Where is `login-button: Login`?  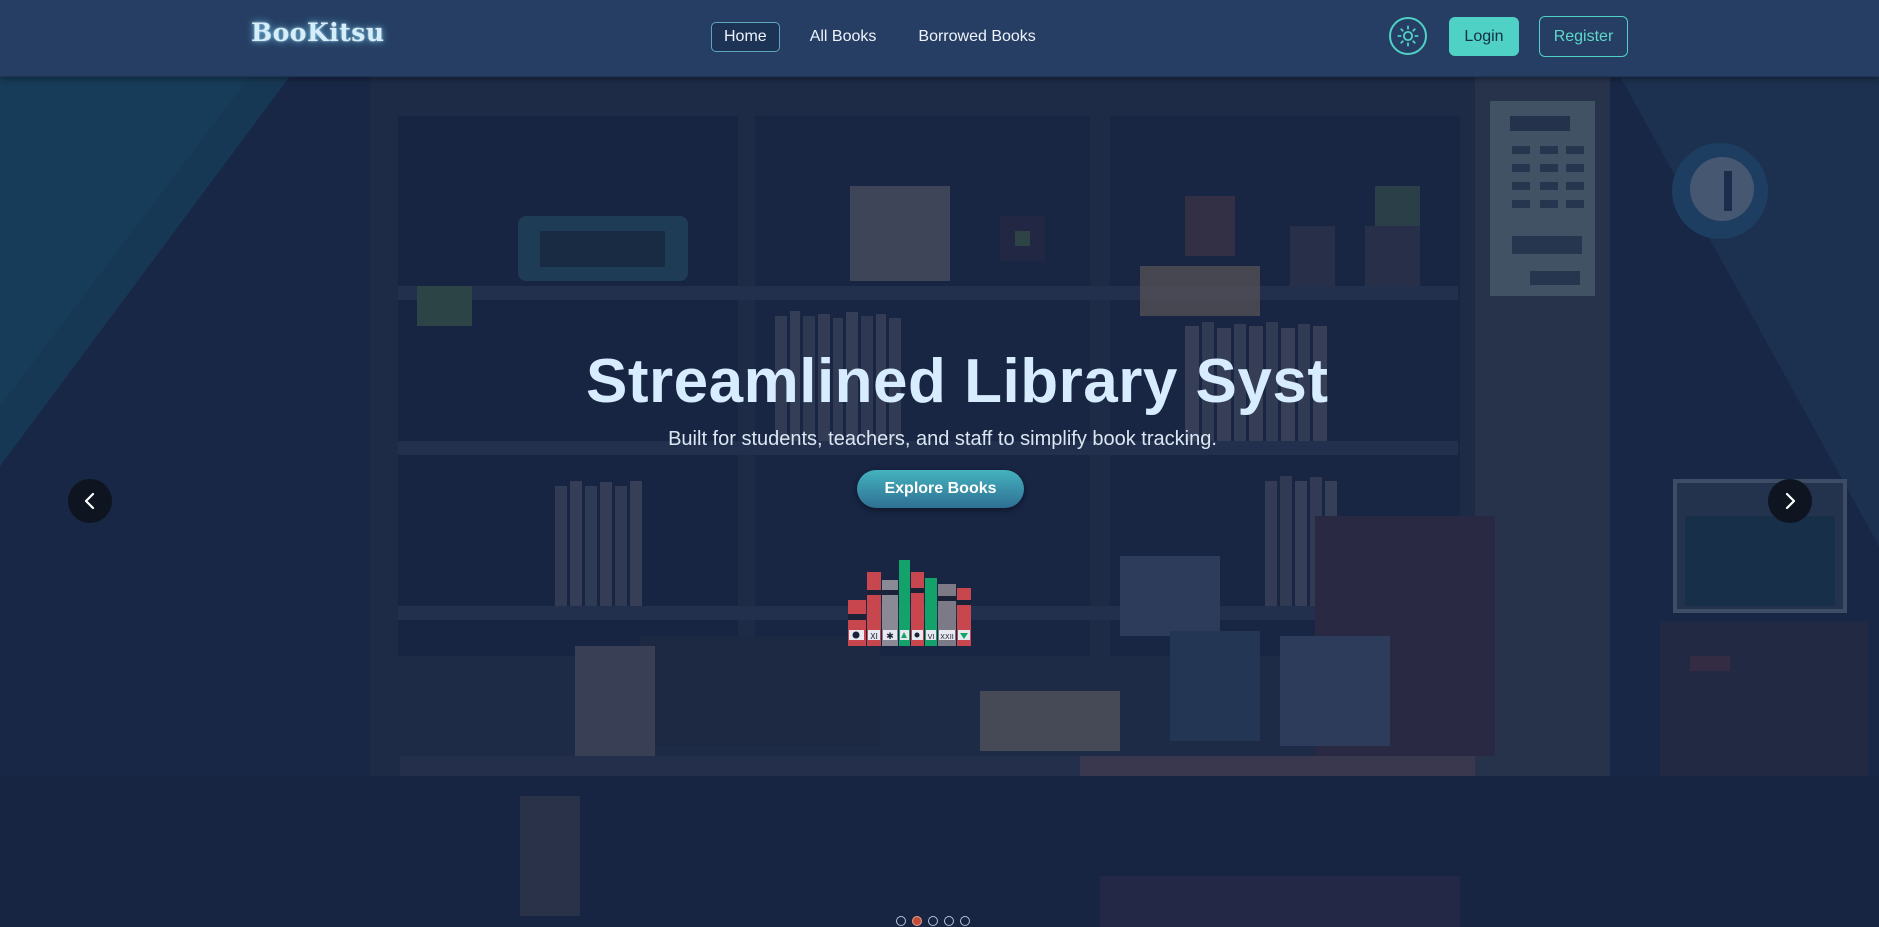
login-button: Login is located at coordinates (1484, 36).